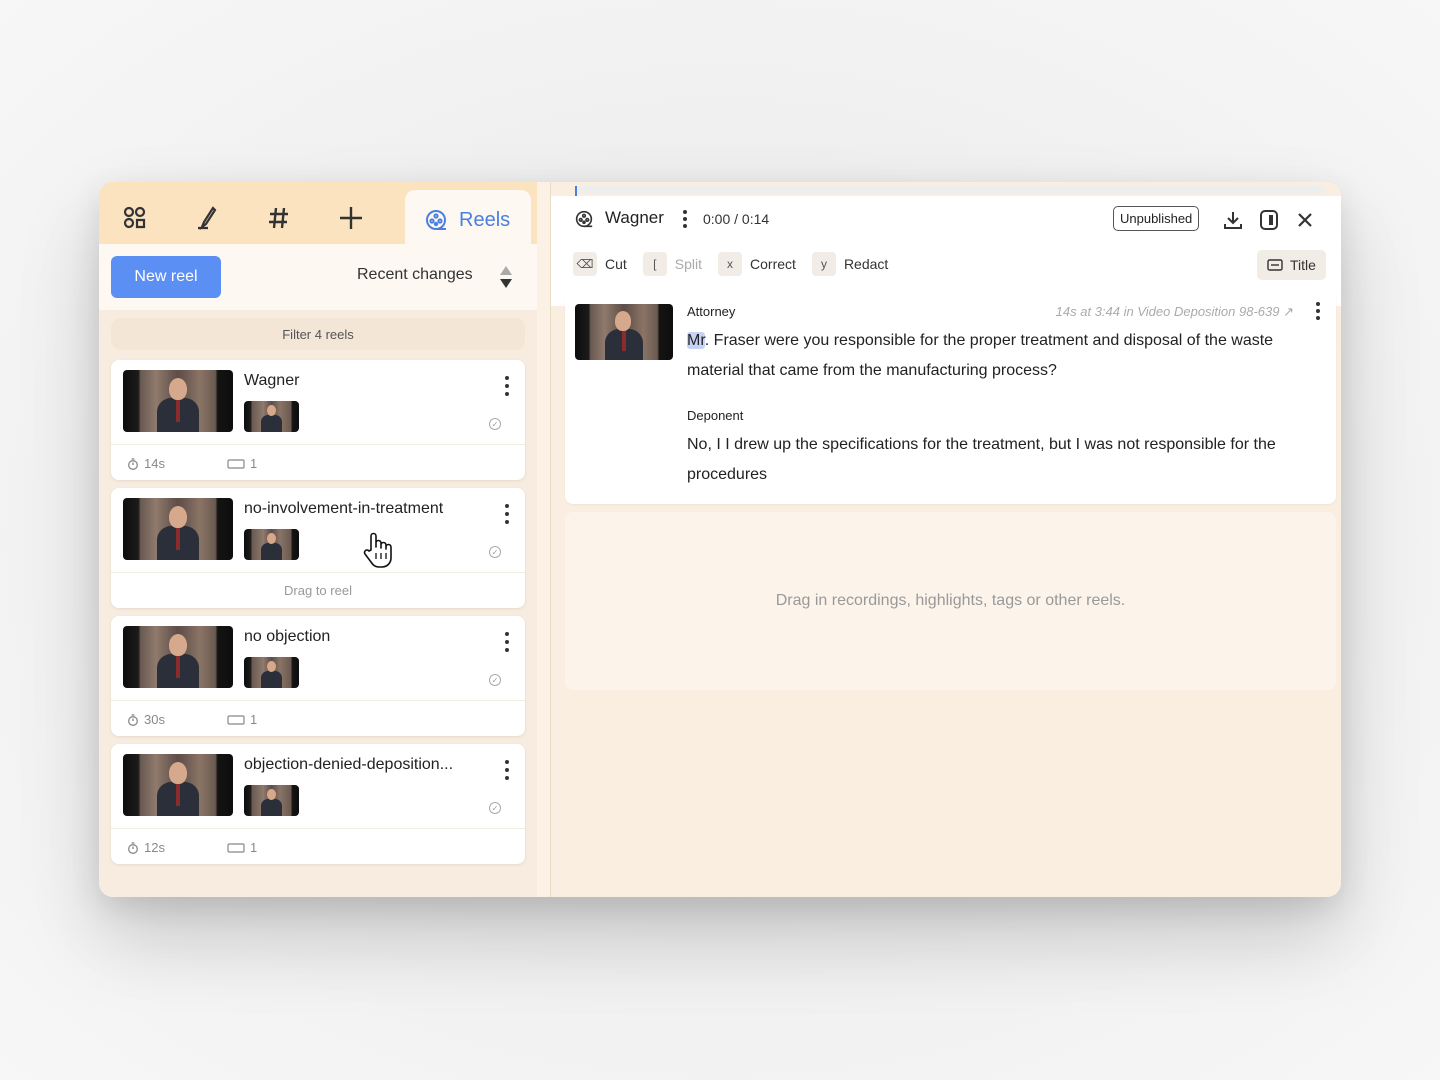 This screenshot has width=1440, height=1080. What do you see at coordinates (696, 340) in the screenshot?
I see `selected-word: Mr` at bounding box center [696, 340].